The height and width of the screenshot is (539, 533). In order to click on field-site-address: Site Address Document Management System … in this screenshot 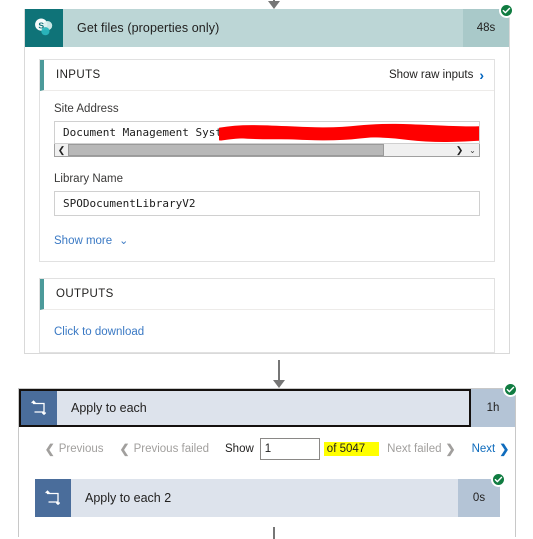, I will do `click(267, 130)`.